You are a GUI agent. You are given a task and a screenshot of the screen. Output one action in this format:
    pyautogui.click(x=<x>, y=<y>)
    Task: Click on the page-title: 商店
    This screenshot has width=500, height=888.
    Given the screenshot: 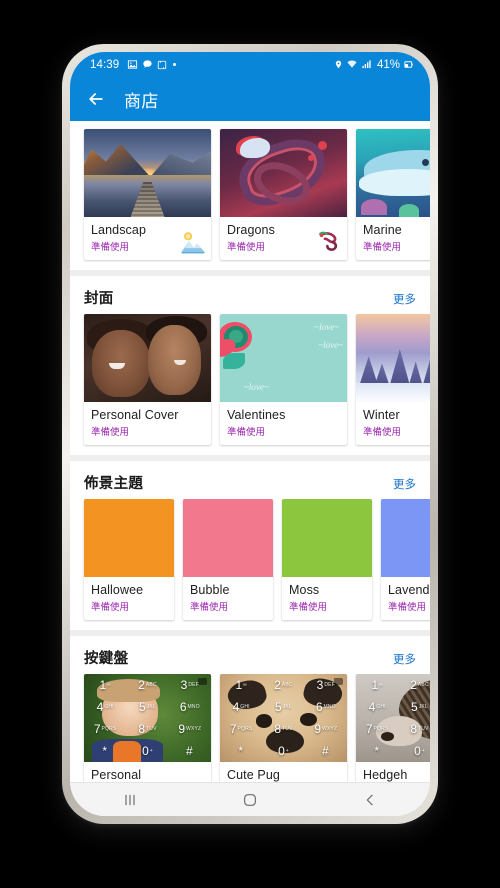 What is the action you would take?
    pyautogui.click(x=141, y=101)
    